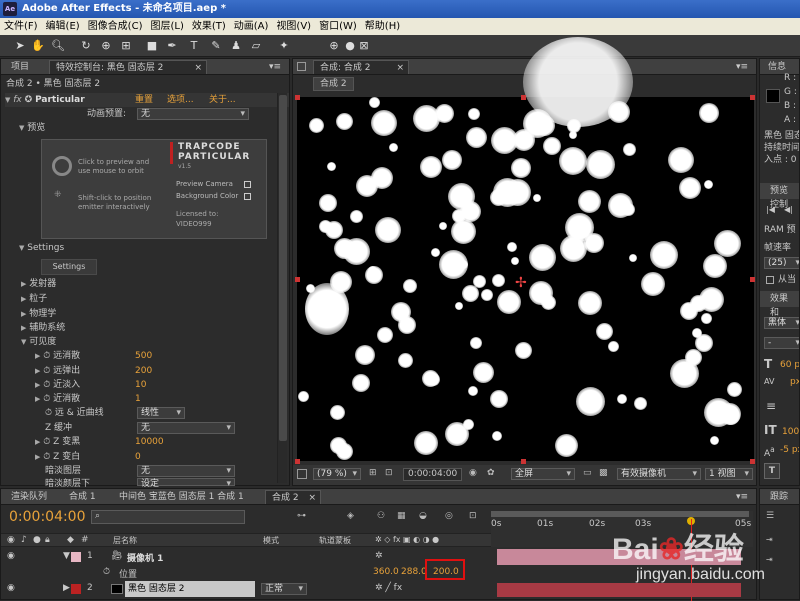 The image size is (800, 601). Describe the element at coordinates (190, 589) in the screenshot. I see `layer-name: 黑色 固态层 2` at that location.